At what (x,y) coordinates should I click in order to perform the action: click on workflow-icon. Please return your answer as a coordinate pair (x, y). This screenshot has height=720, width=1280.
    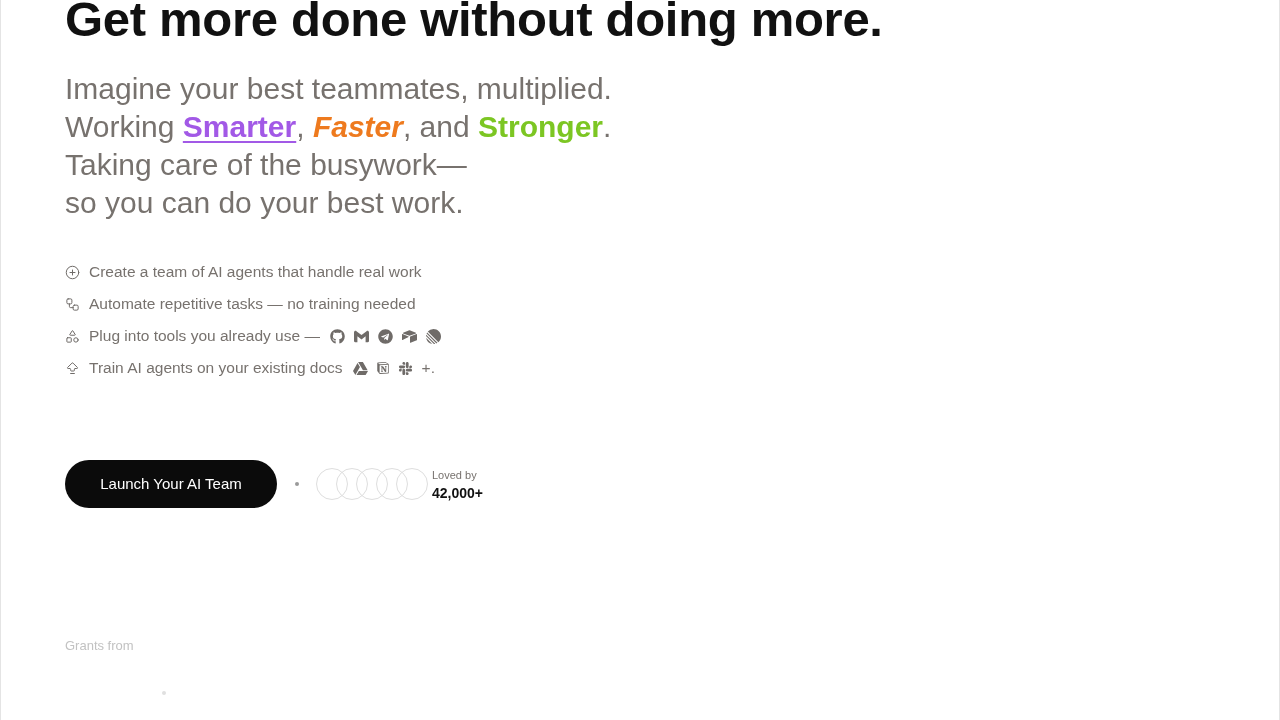
    Looking at the image, I should click on (72, 304).